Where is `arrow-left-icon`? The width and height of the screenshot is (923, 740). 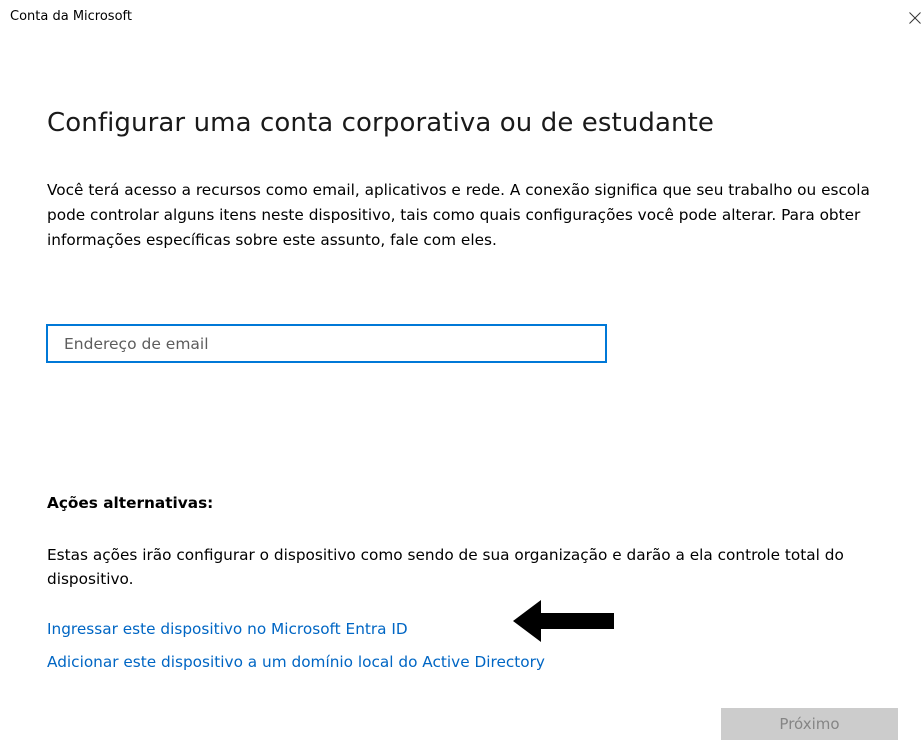 arrow-left-icon is located at coordinates (563, 621).